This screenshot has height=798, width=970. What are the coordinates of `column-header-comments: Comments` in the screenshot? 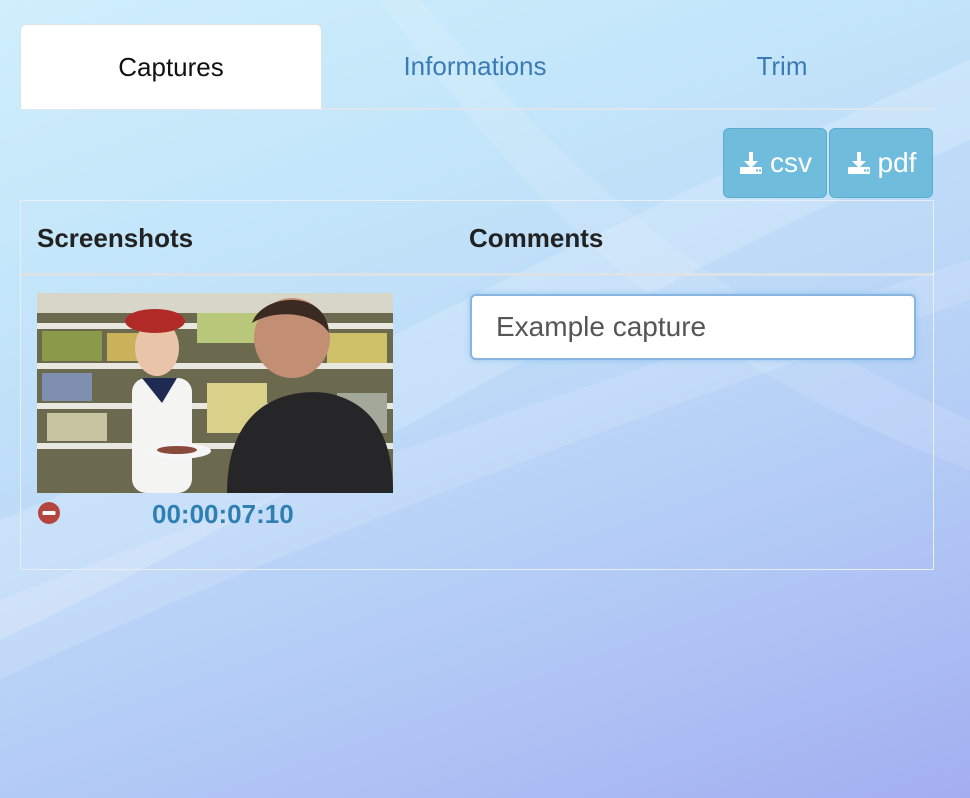 It's located at (536, 238).